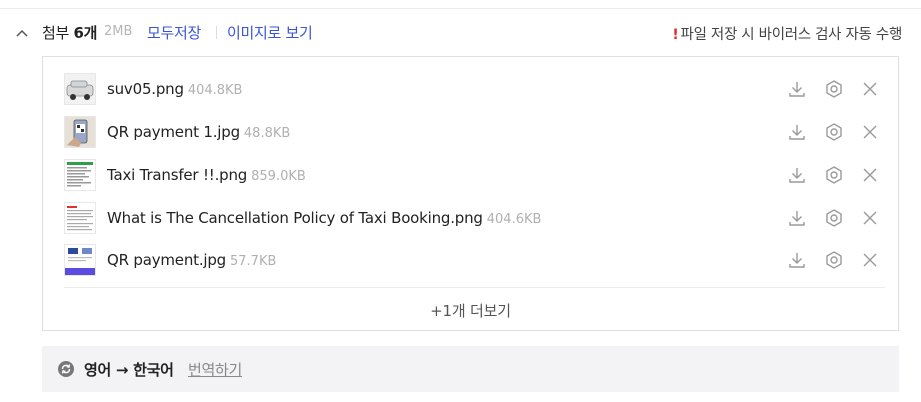  Describe the element at coordinates (514, 219) in the screenshot. I see `file-size: 404.6KB` at that location.